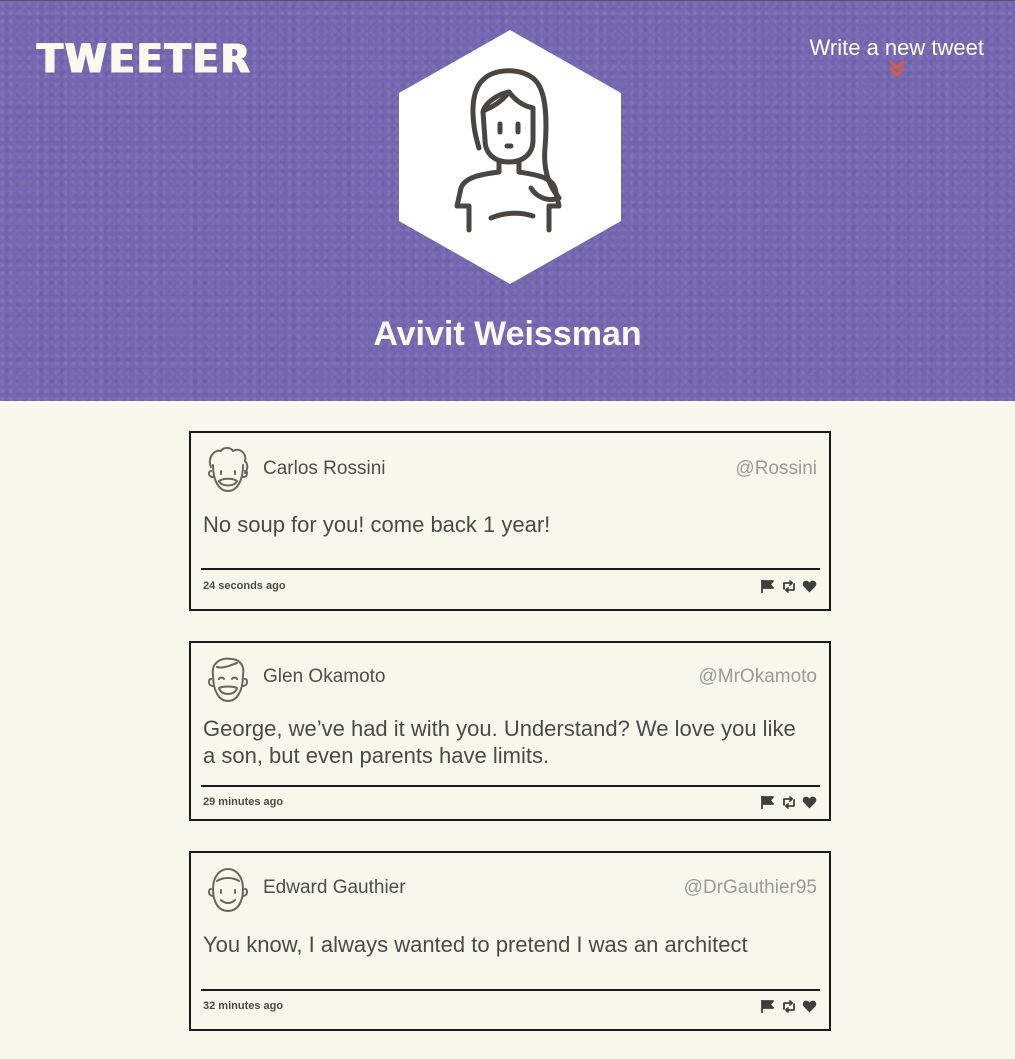 Image resolution: width=1015 pixels, height=1059 pixels. I want to click on tweet-author-handle: @MrOkamoto, so click(757, 677).